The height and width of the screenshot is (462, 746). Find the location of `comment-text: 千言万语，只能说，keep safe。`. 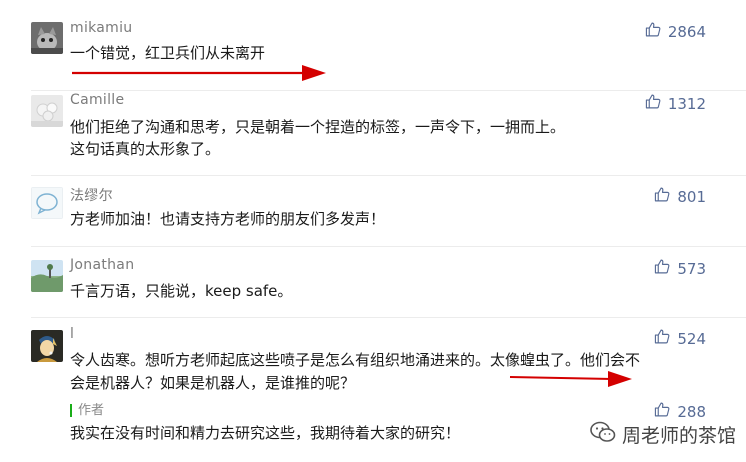

comment-text: 千言万语，只能说，keep safe。 is located at coordinates (181, 291).